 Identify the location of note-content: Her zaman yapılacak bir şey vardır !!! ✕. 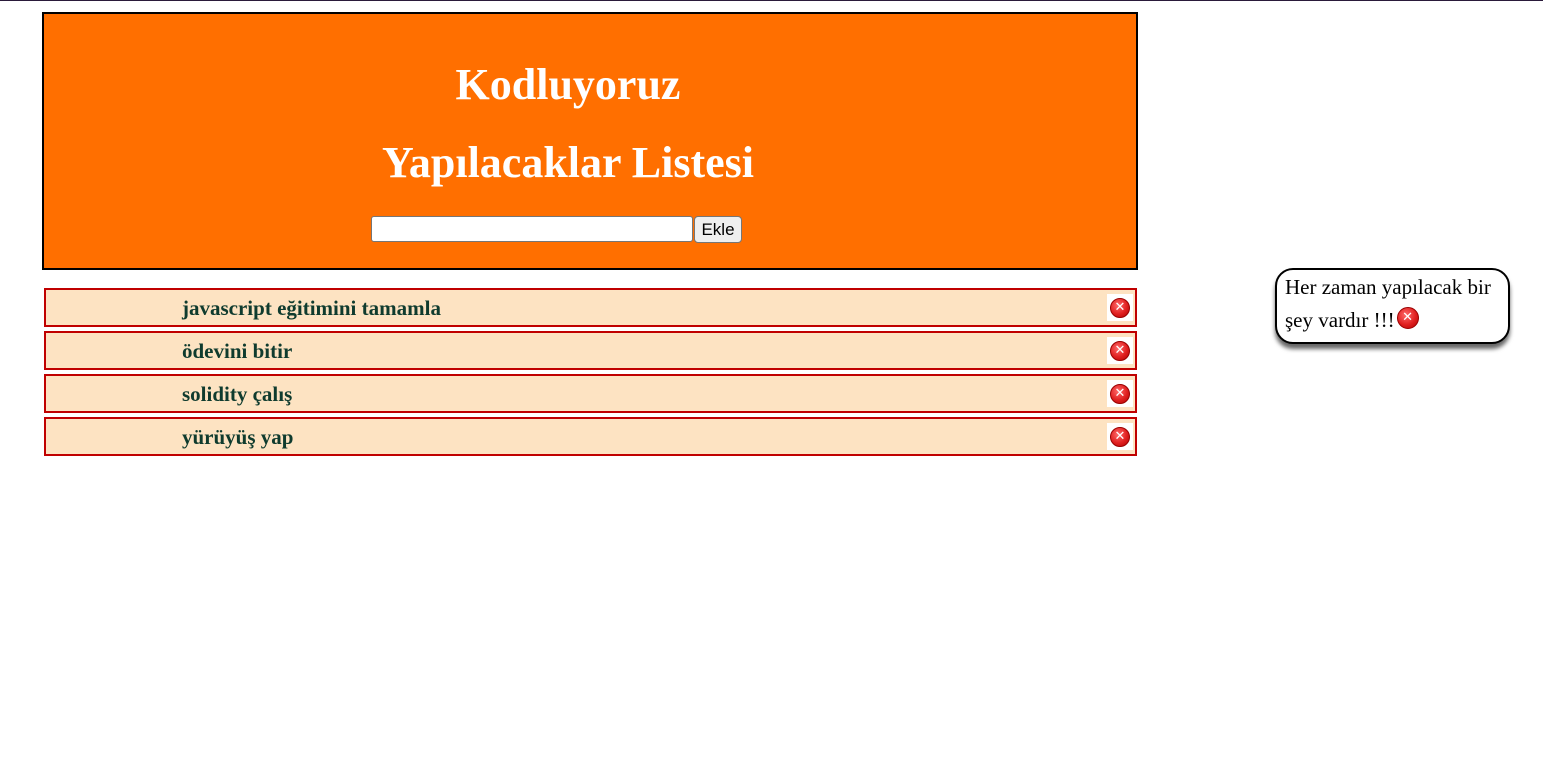
(1392, 304).